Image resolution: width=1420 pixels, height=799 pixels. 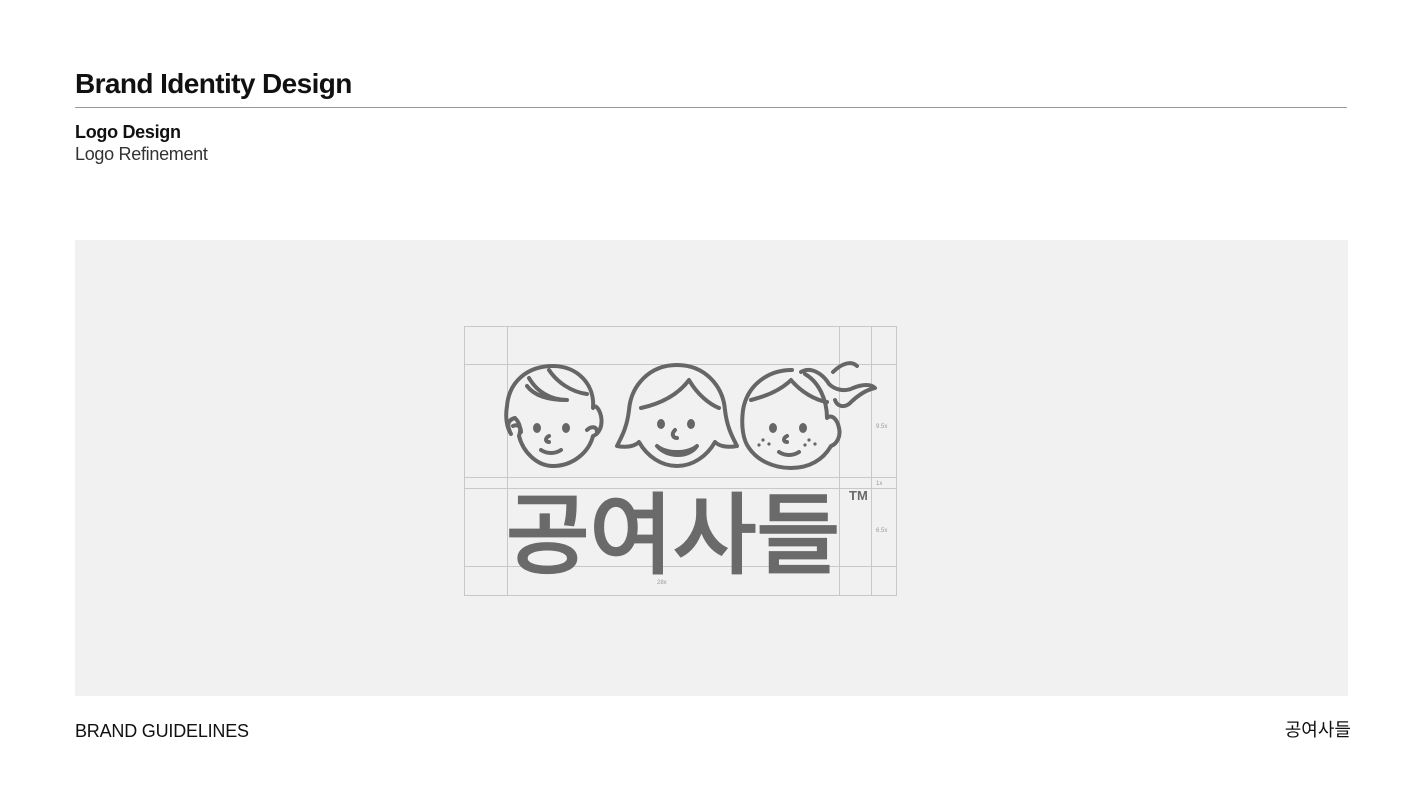 I want to click on dimension-wordmark-height: 6.5x, so click(x=881, y=531).